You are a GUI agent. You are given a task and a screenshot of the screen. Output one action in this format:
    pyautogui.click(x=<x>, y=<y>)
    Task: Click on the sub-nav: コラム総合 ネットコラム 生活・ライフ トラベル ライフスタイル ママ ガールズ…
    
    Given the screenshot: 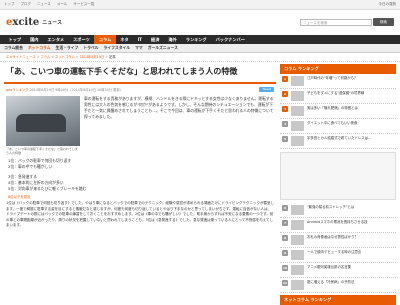 What is the action you would take?
    pyautogui.click(x=200, y=48)
    